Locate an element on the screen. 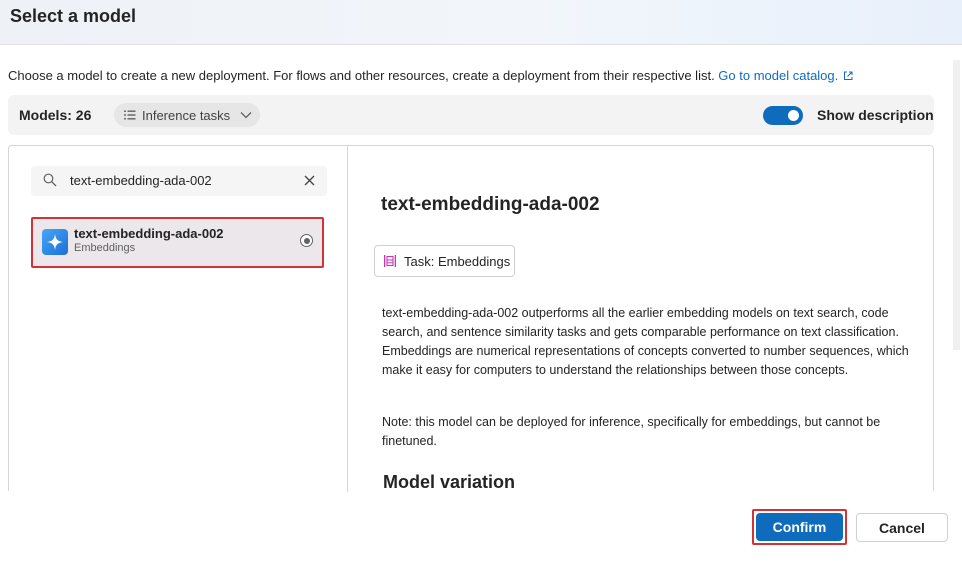 This screenshot has width=962, height=561. dialog-title: Select a model is located at coordinates (73, 16).